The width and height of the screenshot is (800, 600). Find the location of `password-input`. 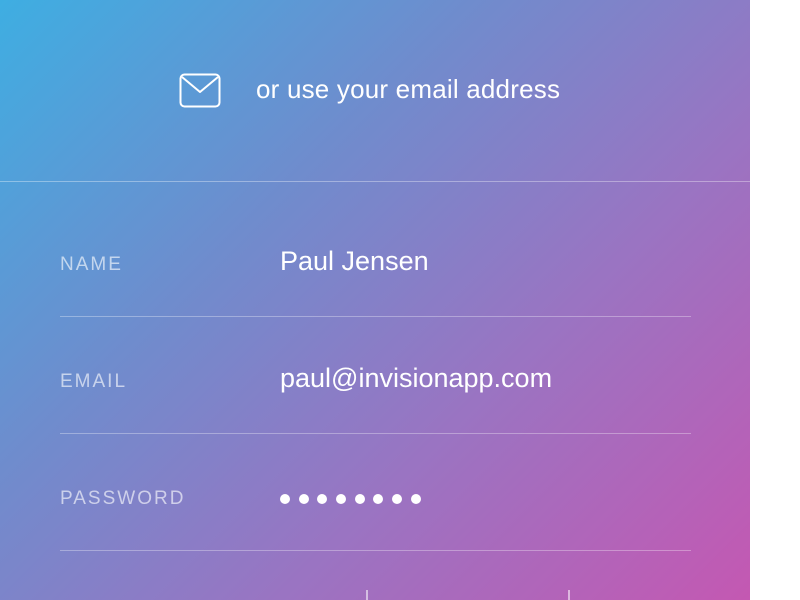

password-input is located at coordinates (350, 499).